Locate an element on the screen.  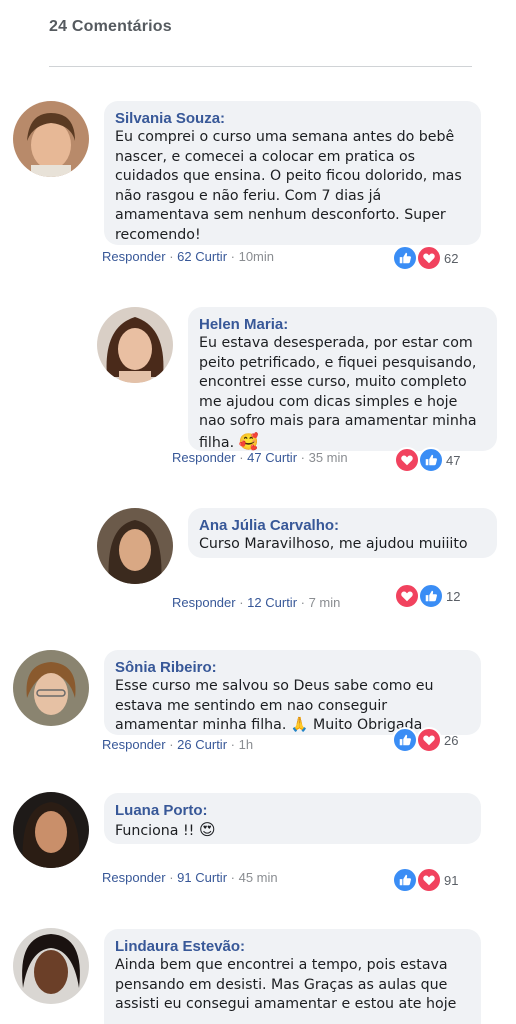
comment-time: 45 min is located at coordinates (258, 877).